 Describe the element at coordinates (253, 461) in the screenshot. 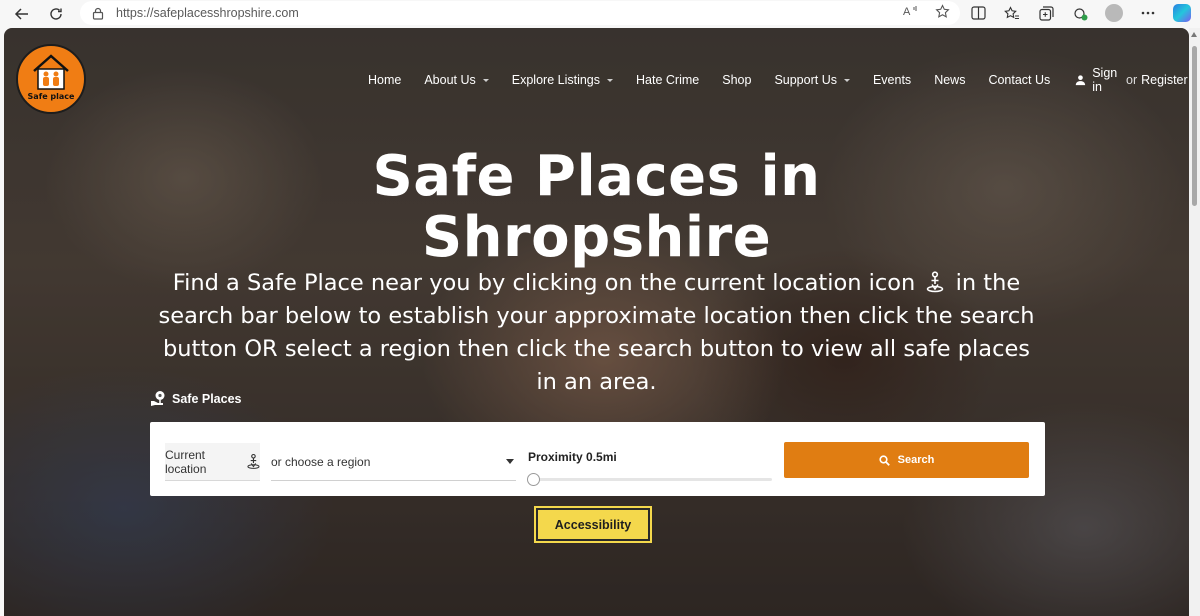

I see `locate-me-icon` at that location.